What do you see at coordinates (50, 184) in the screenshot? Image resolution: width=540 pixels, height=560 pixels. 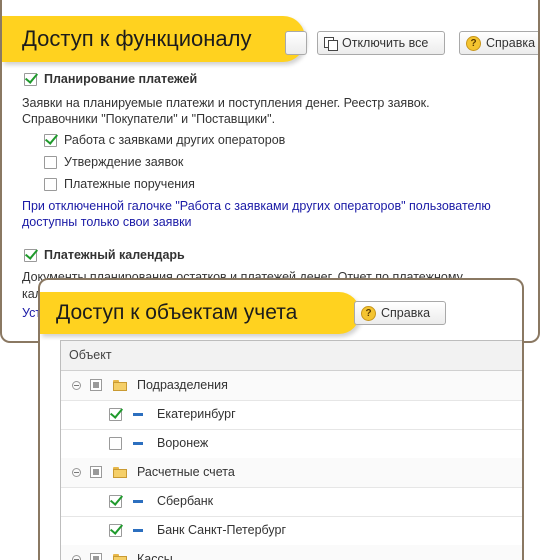 I see `option-checkbox-payment-orders` at bounding box center [50, 184].